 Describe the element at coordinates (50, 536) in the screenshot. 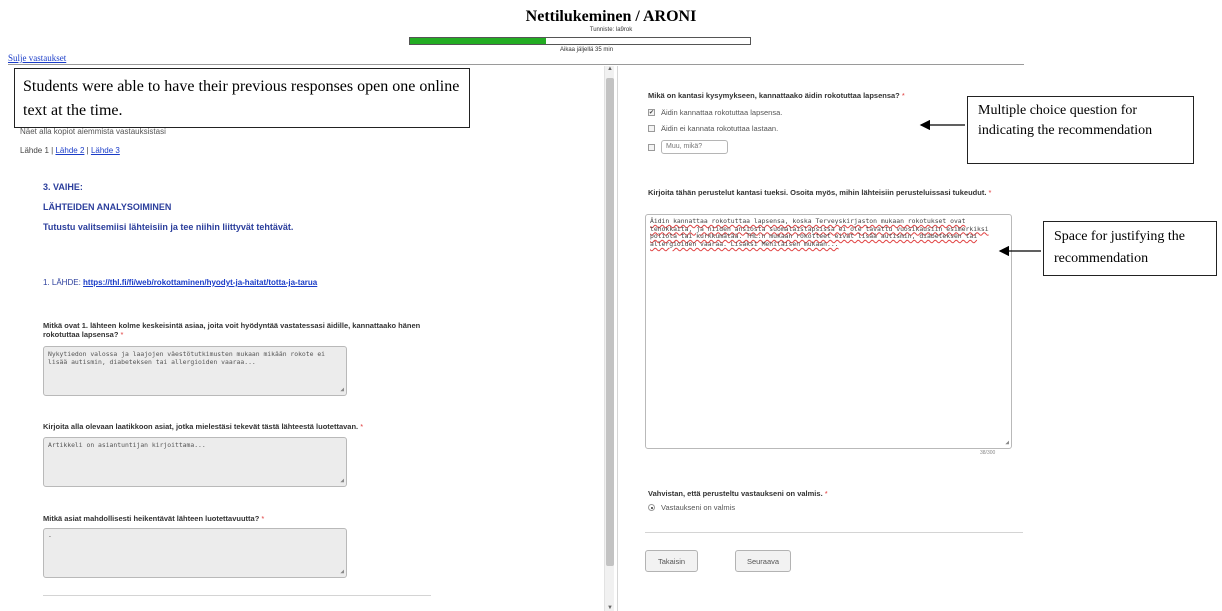

I see `question-3-answer-text: -` at that location.